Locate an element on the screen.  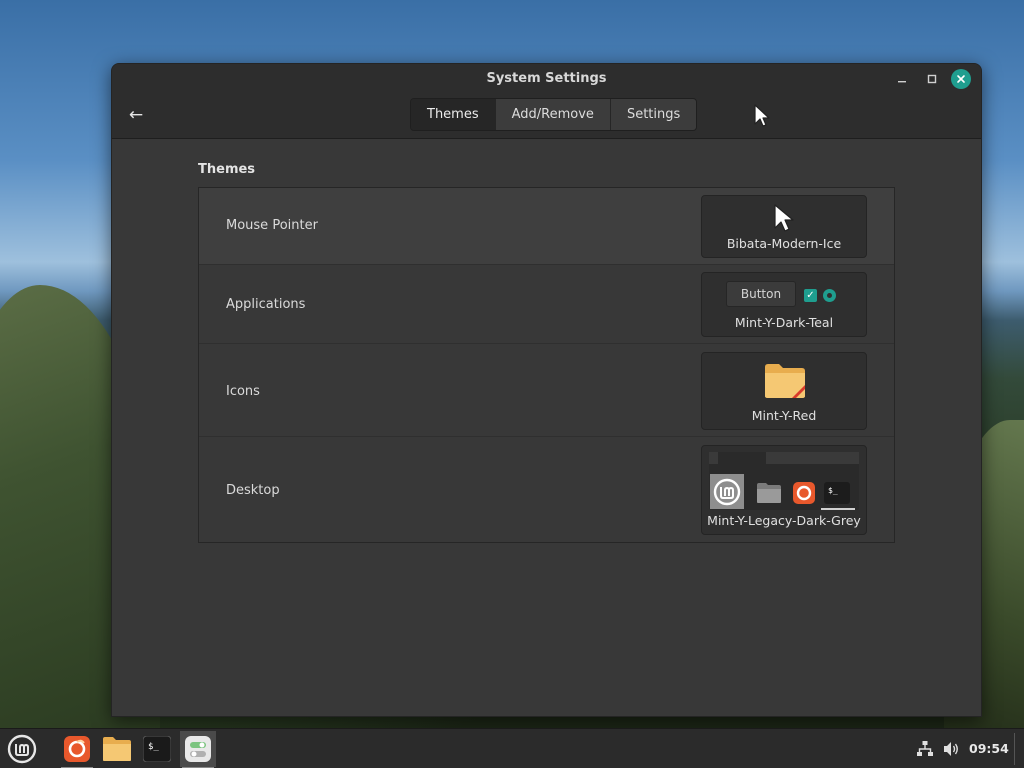
preview-firefox-icon is located at coordinates (804, 493).